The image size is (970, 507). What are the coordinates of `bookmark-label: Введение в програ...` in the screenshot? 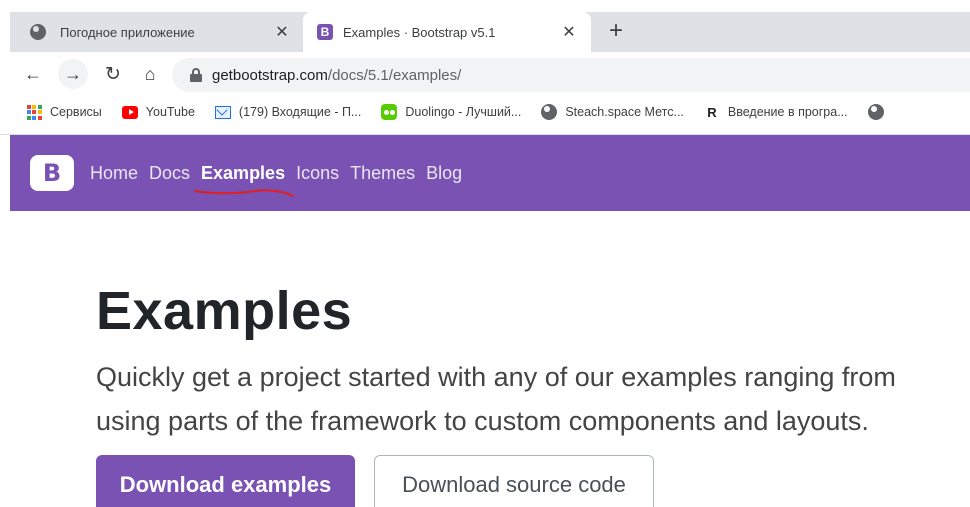 It's located at (787, 112).